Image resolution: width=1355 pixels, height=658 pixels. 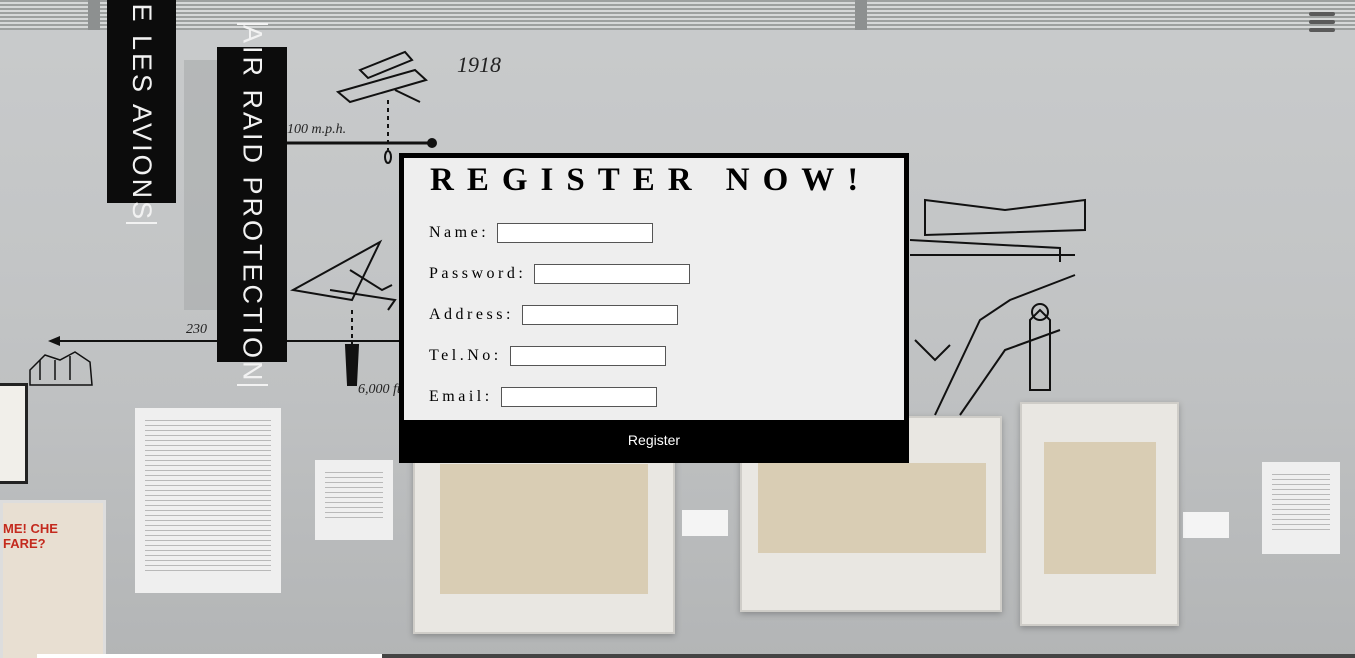 I want to click on password-field, so click(x=612, y=274).